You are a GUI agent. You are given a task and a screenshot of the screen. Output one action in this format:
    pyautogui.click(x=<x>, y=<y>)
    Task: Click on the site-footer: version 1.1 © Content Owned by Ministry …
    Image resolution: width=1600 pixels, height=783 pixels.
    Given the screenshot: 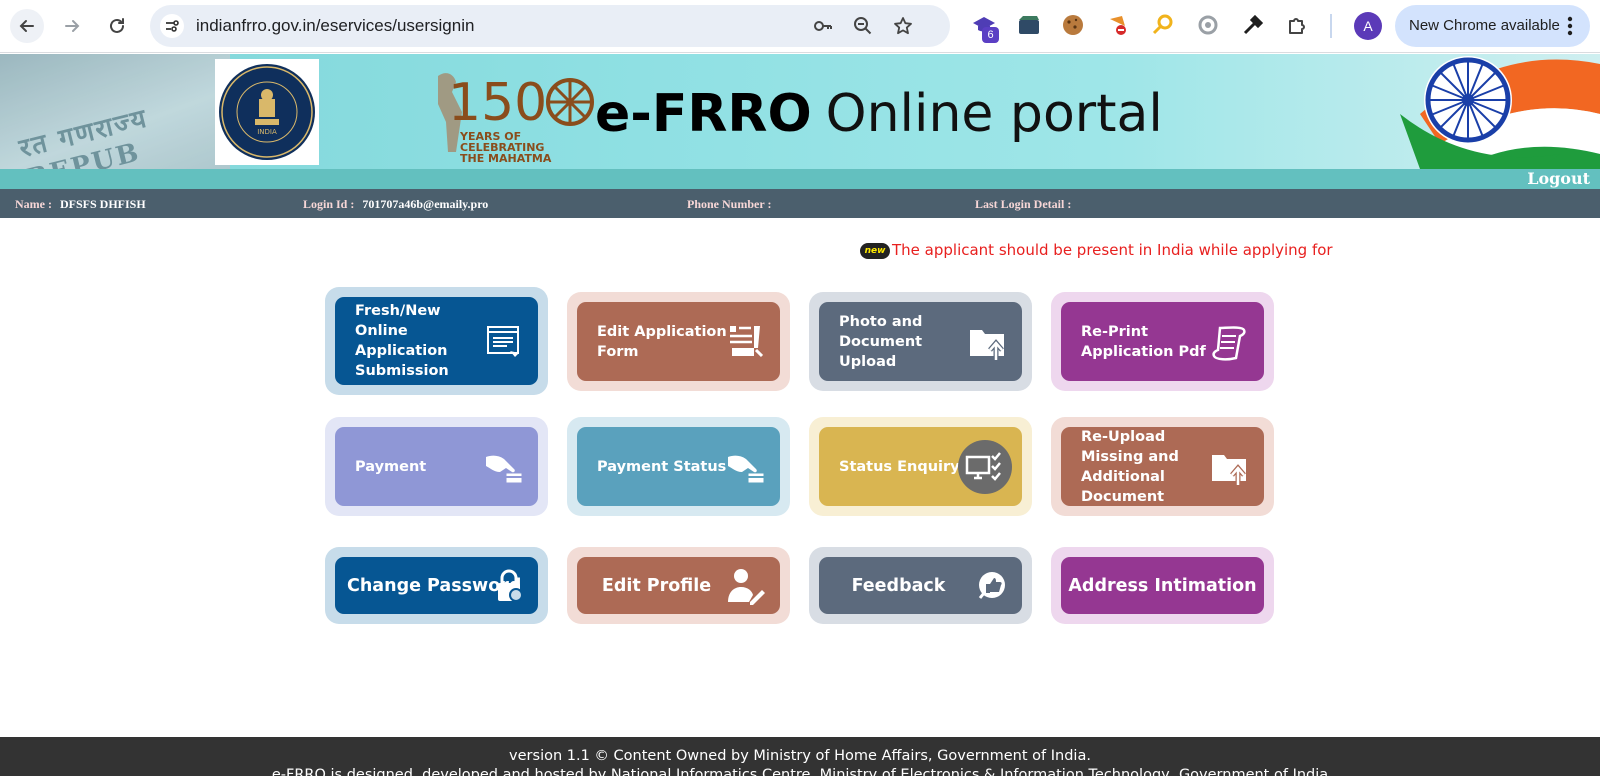 What is the action you would take?
    pyautogui.click(x=800, y=760)
    